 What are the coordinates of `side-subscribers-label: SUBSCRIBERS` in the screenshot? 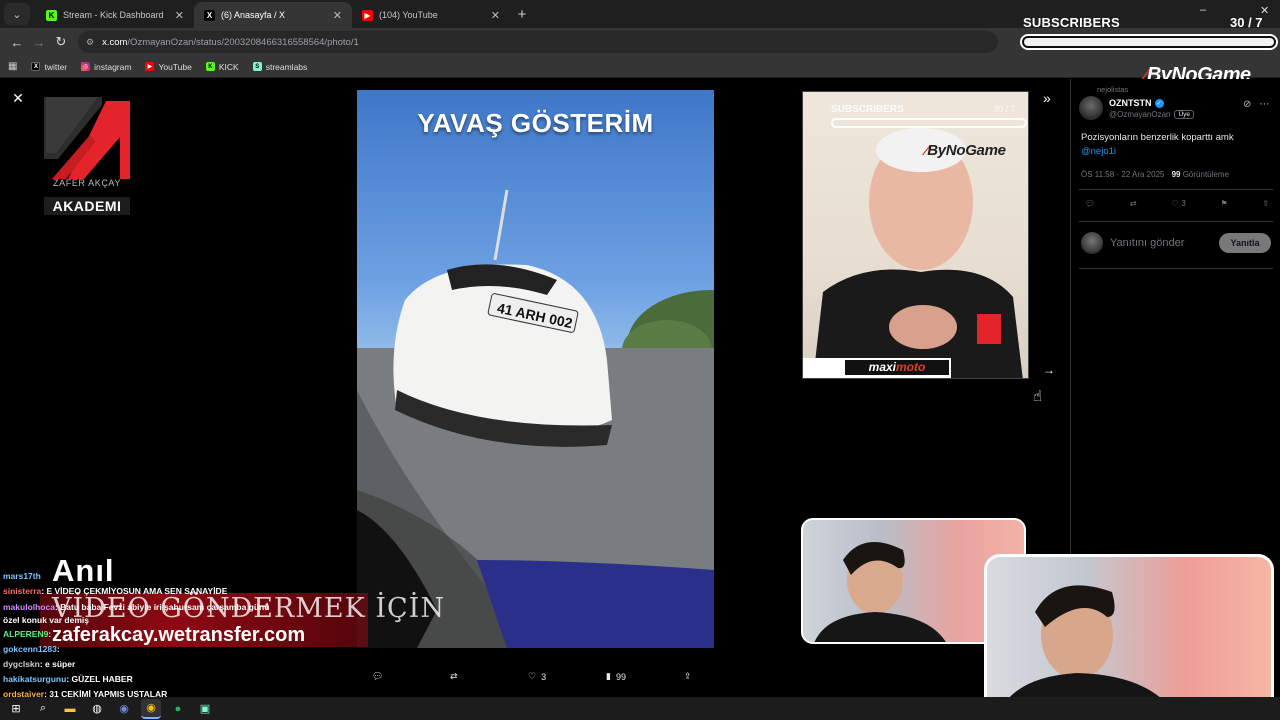 It's located at (867, 109).